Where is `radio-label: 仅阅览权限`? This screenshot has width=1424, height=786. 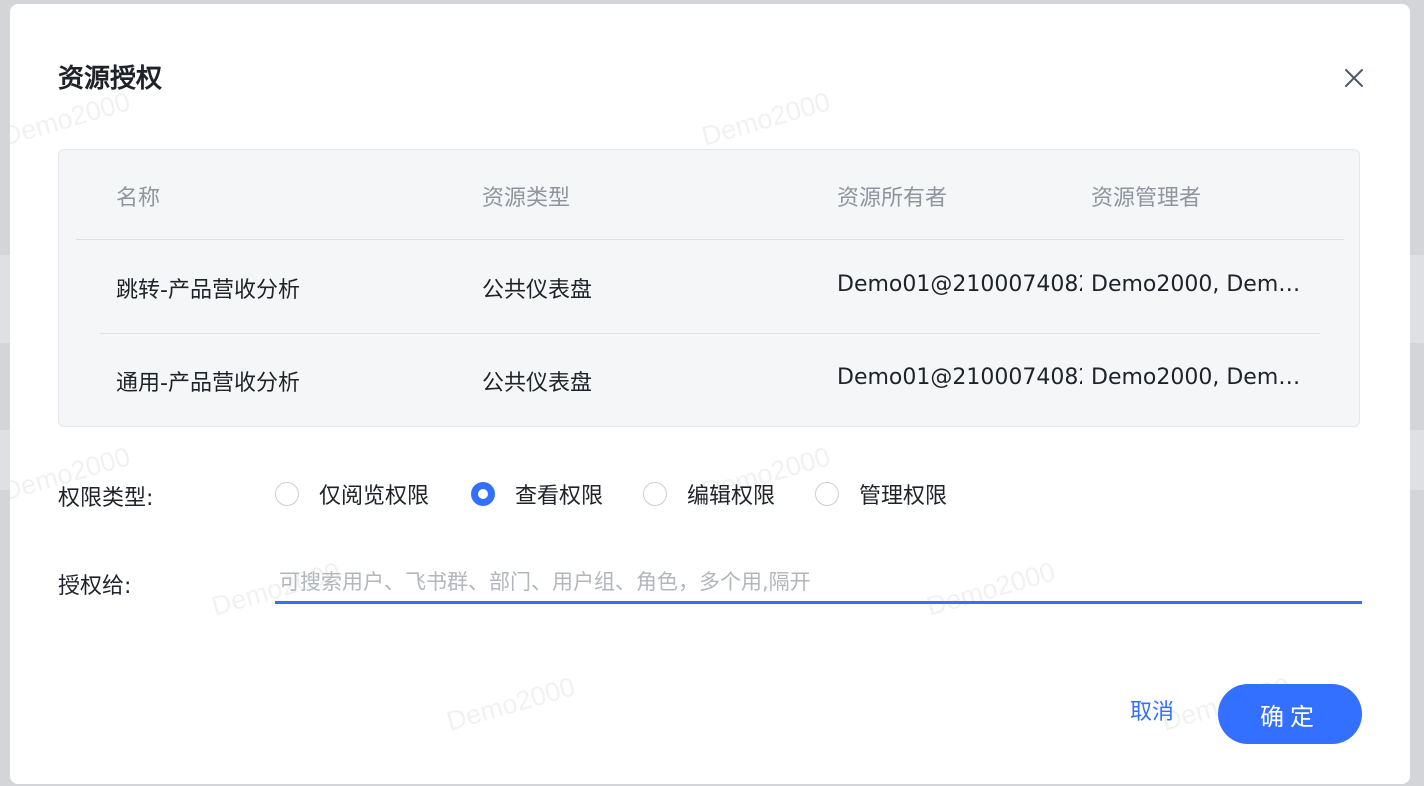 radio-label: 仅阅览权限 is located at coordinates (374, 496).